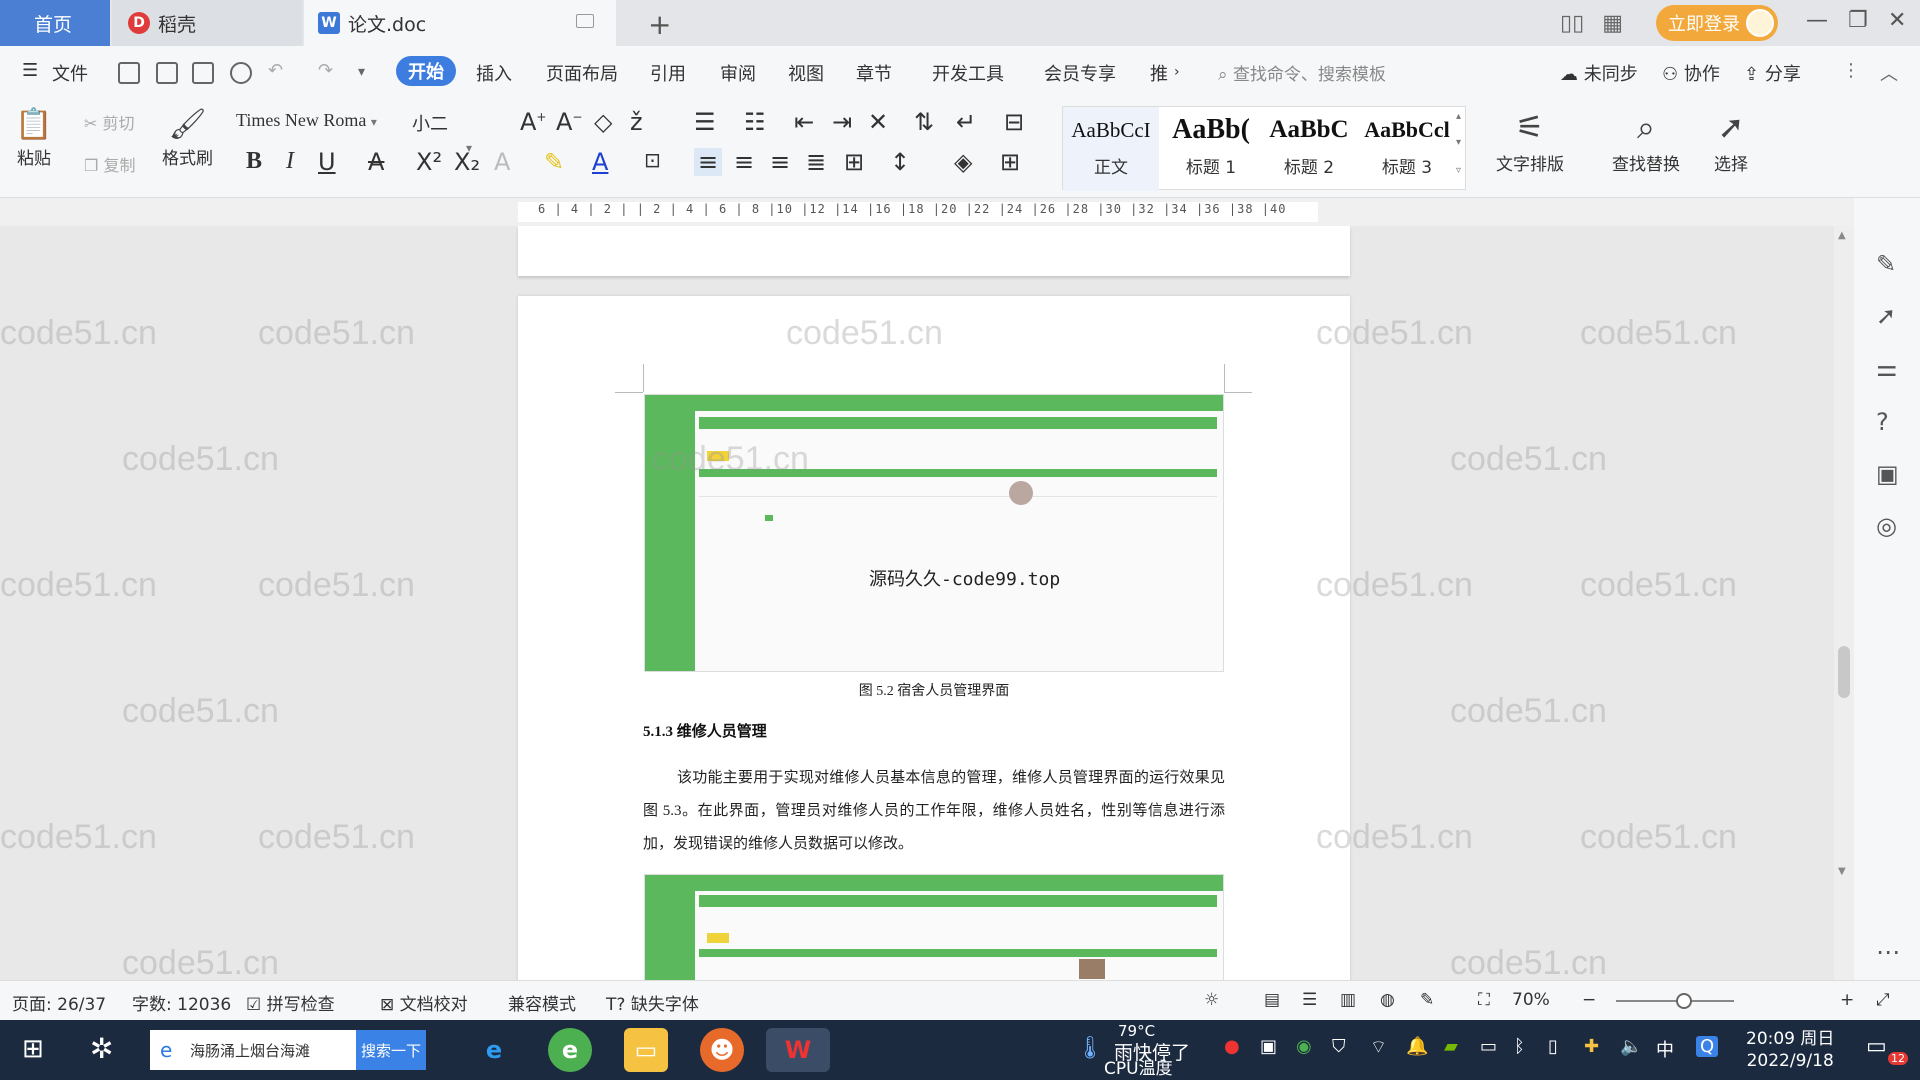 Image resolution: width=1920 pixels, height=1080 pixels. I want to click on save-icon, so click(129, 73).